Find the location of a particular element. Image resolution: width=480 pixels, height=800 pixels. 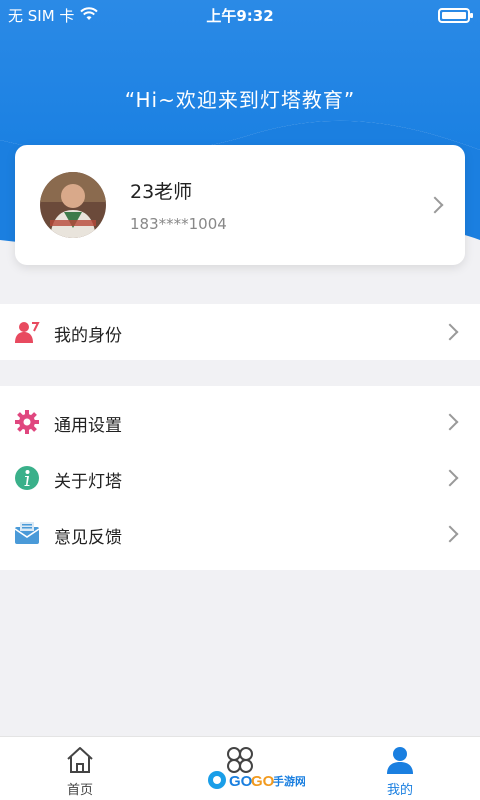

status-time: 上午9:32 is located at coordinates (240, 16).